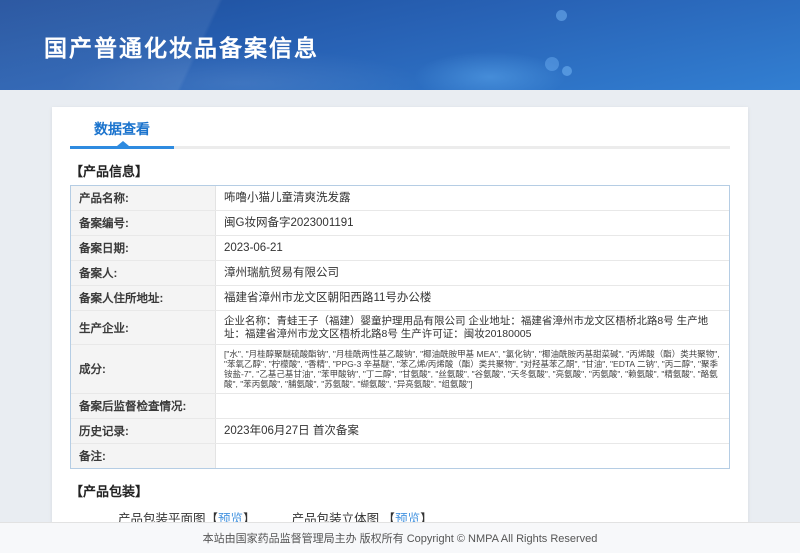 The height and width of the screenshot is (553, 800). What do you see at coordinates (143, 456) in the screenshot?
I see `row-label: 备注:` at bounding box center [143, 456].